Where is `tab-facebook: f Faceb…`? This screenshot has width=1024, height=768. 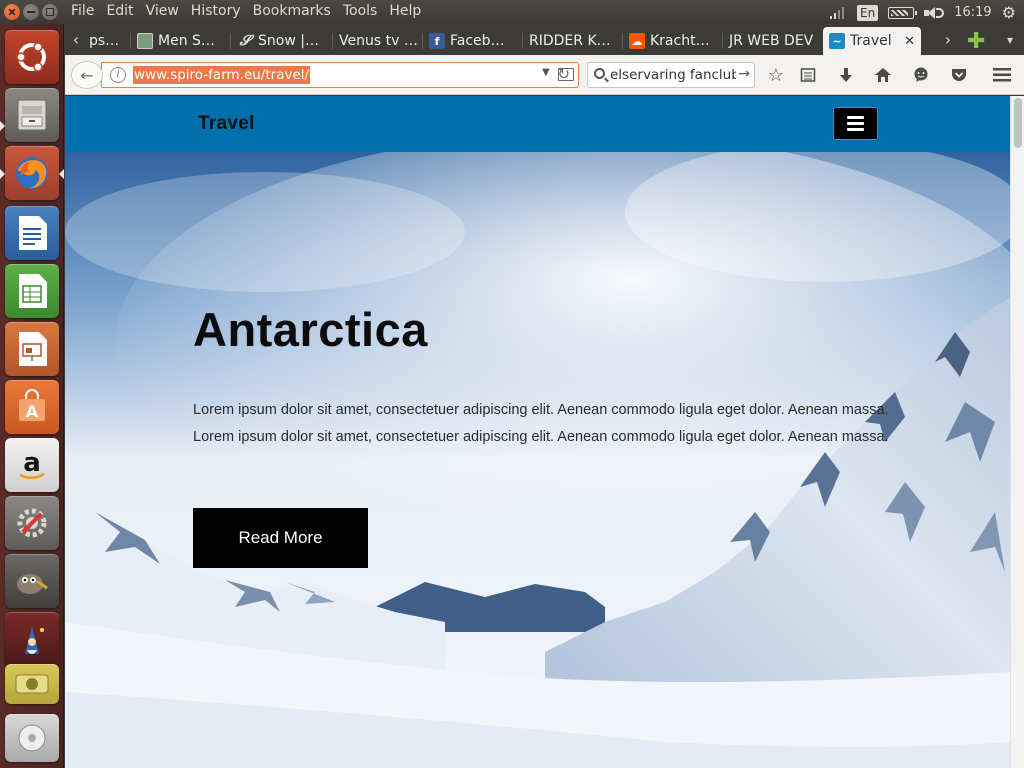
tab-facebook: f Faceb… is located at coordinates (473, 41).